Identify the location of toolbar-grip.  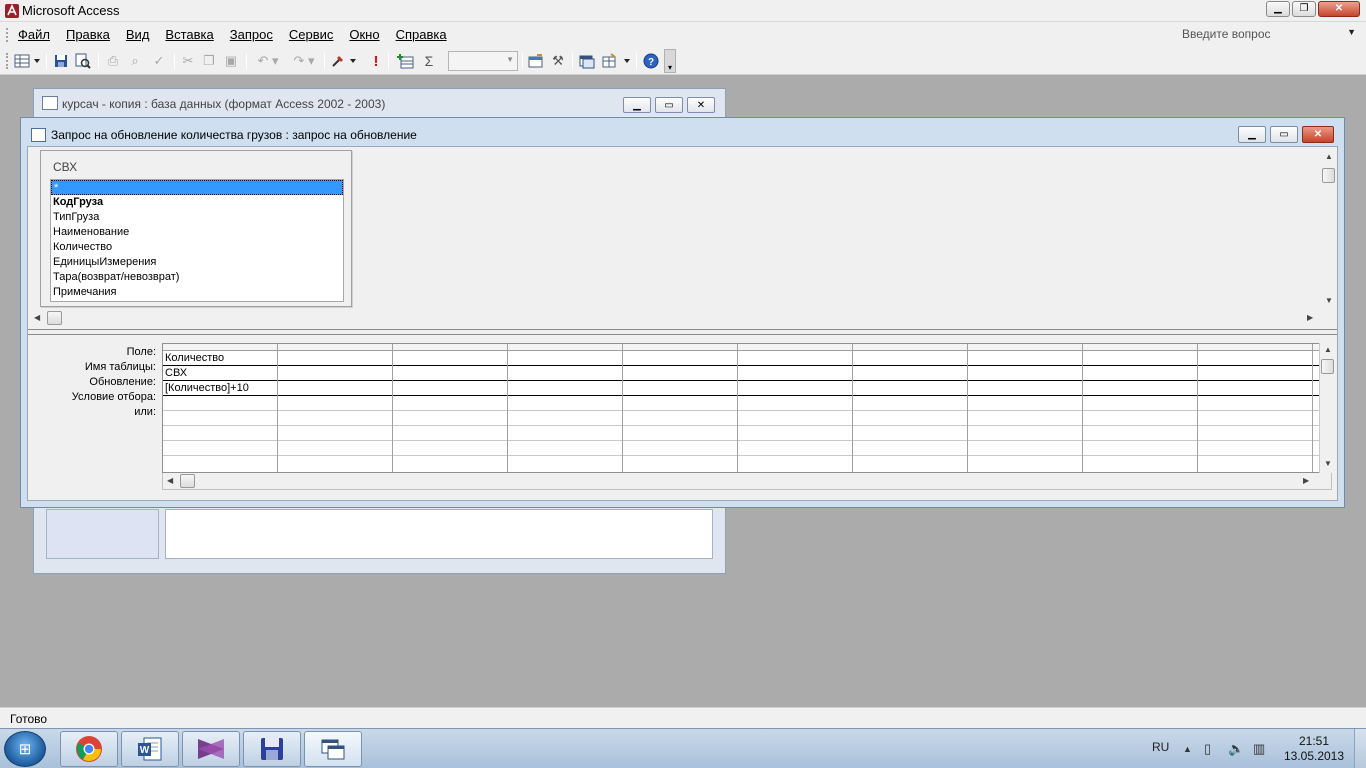
(7, 61).